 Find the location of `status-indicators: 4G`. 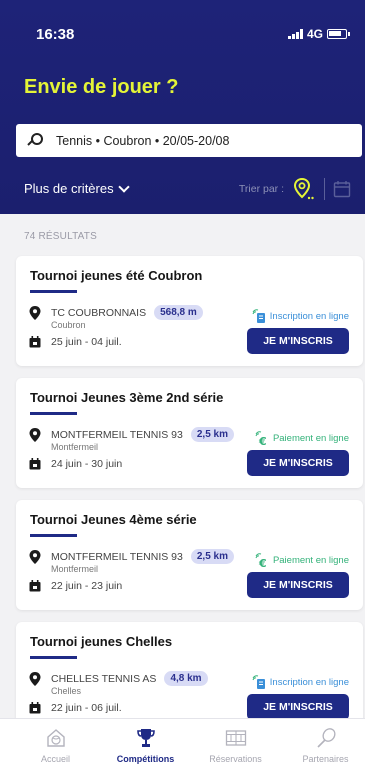

status-indicators: 4G is located at coordinates (318, 34).